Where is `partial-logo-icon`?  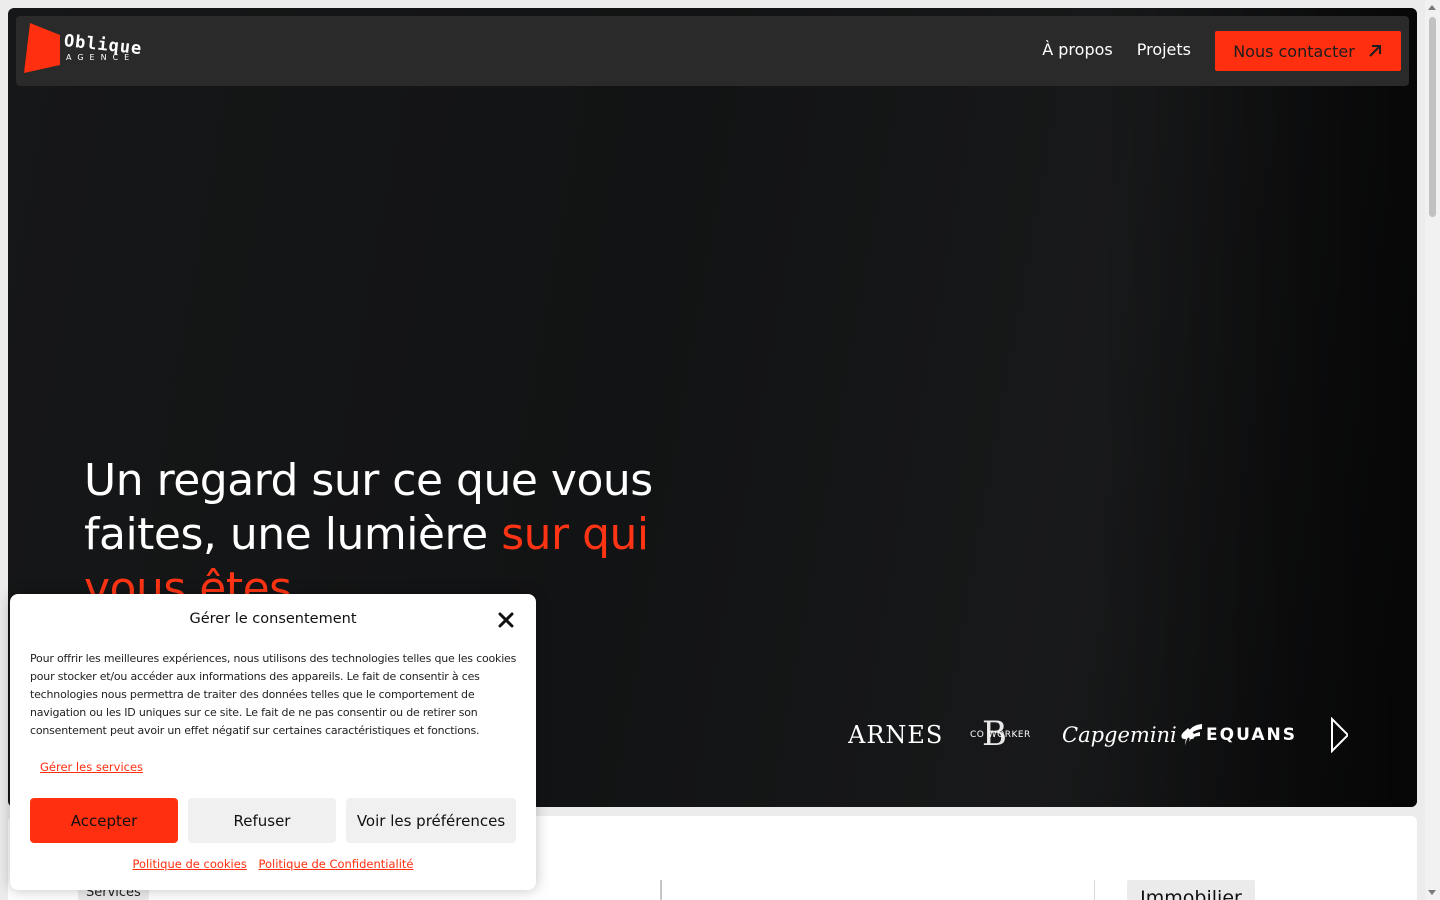
partial-logo-icon is located at coordinates (1339, 735).